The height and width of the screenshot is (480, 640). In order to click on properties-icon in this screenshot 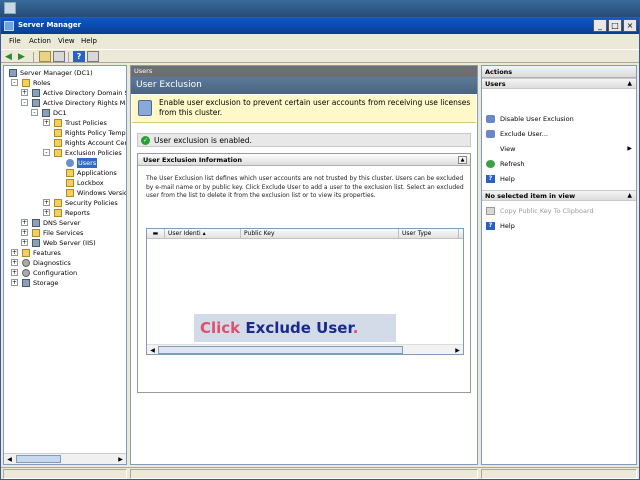, I will do `click(93, 56)`.